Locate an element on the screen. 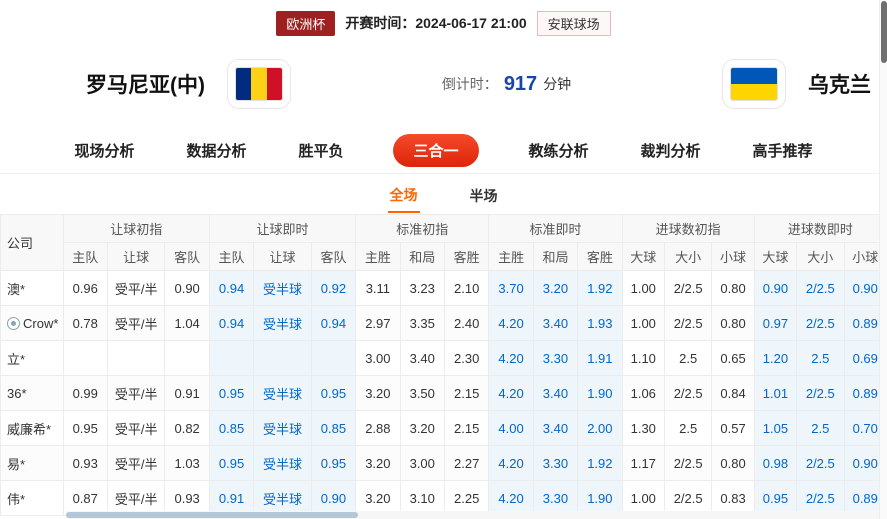  subnav-tab-full-match: 全场 is located at coordinates (403, 194).